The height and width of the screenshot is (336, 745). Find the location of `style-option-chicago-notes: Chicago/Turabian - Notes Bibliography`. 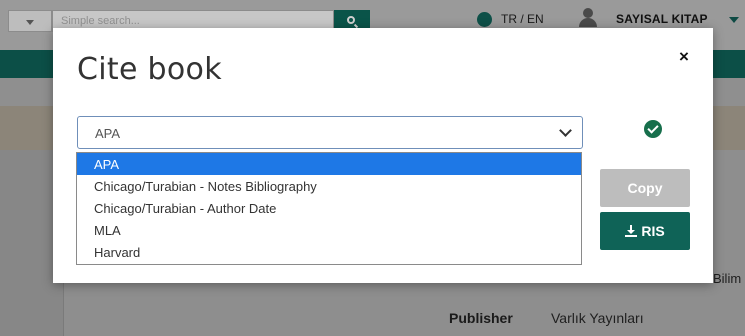

style-option-chicago-notes: Chicago/Turabian - Notes Bibliography is located at coordinates (329, 186).